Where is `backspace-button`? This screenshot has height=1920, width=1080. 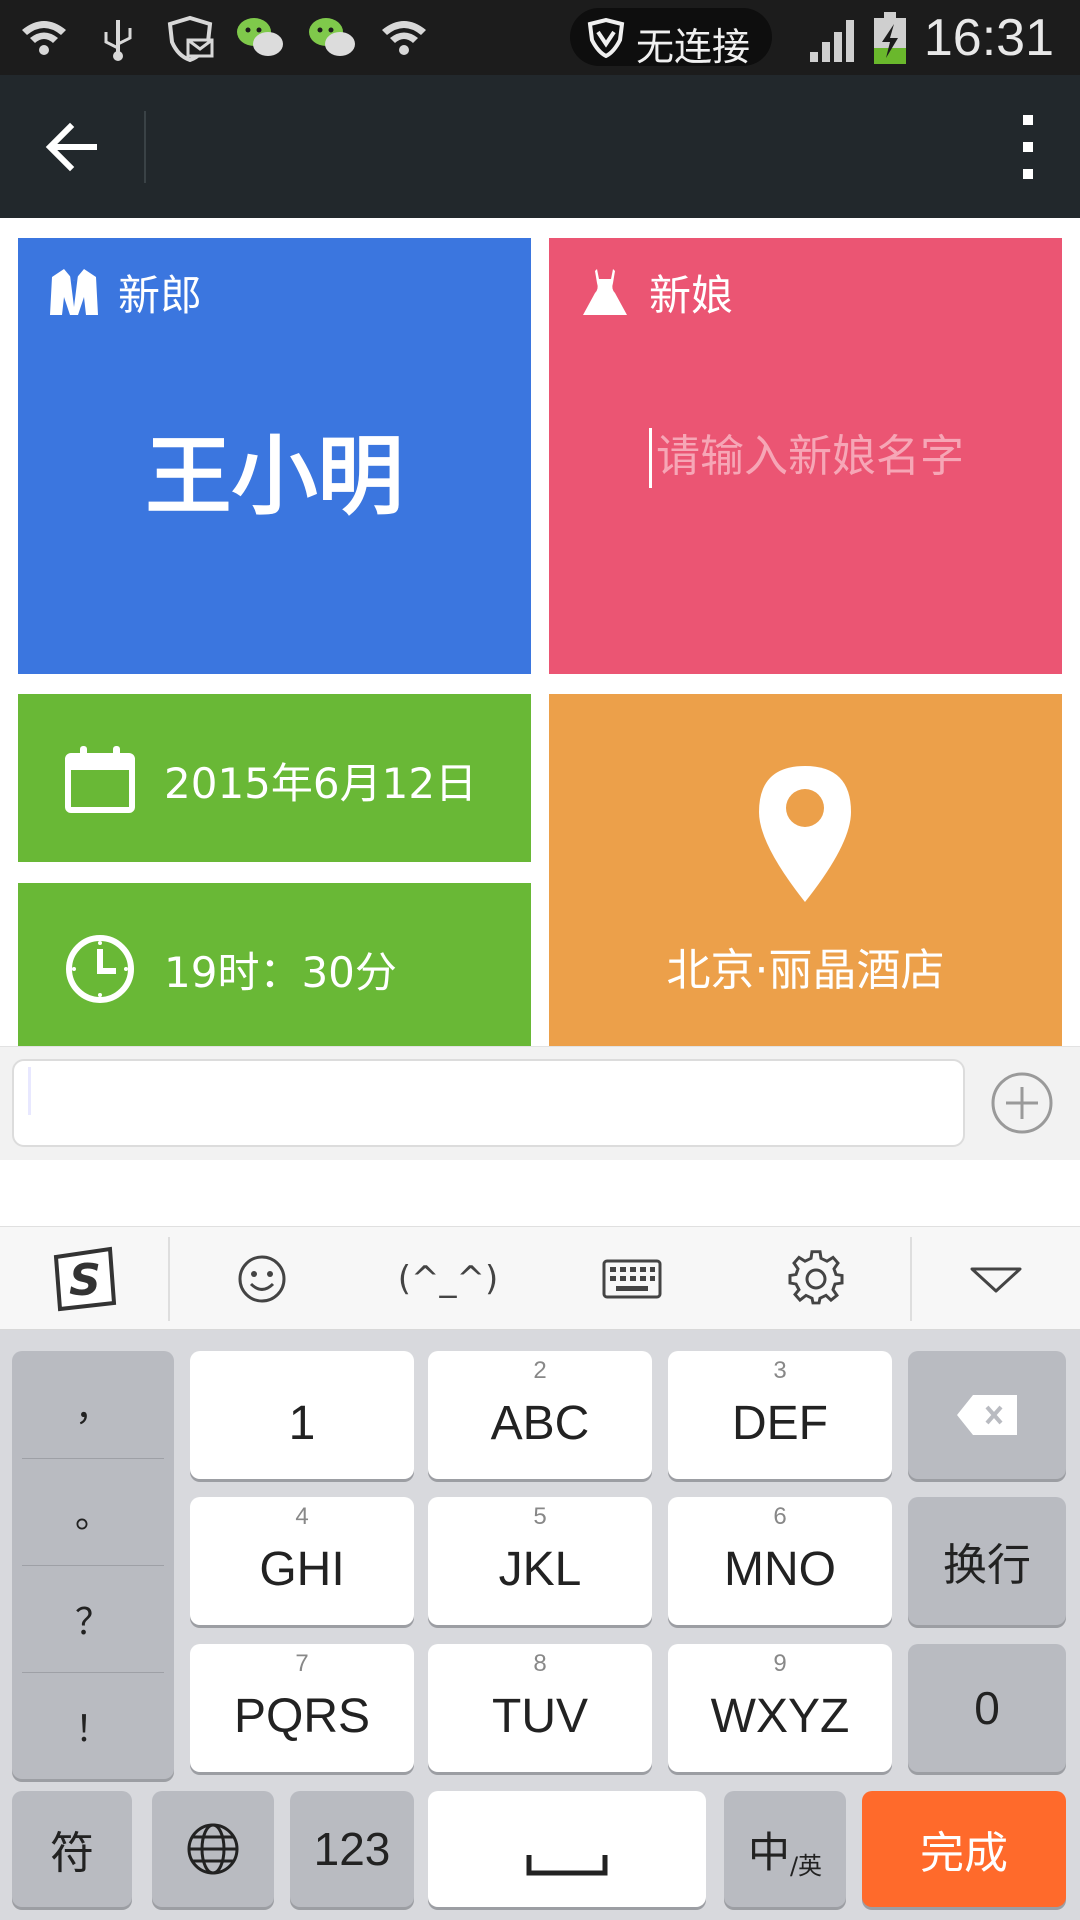 backspace-button is located at coordinates (987, 1415).